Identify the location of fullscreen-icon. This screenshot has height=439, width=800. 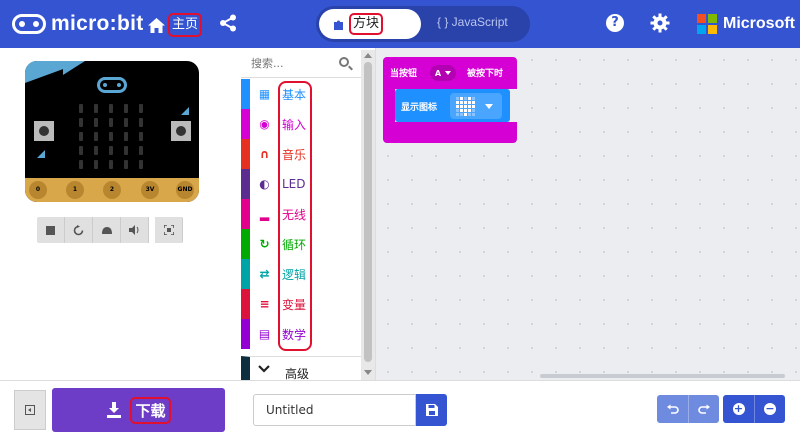
(168, 230).